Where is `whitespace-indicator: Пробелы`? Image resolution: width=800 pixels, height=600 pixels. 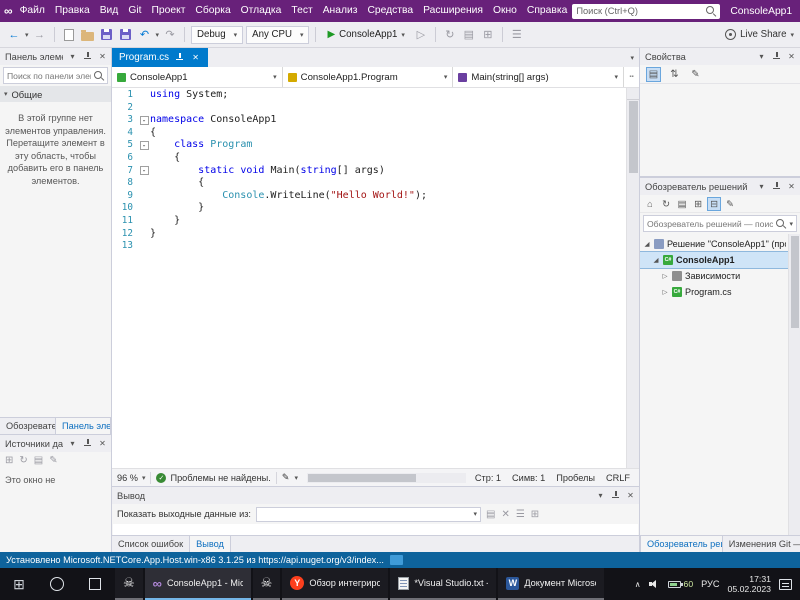 whitespace-indicator: Пробелы is located at coordinates (575, 478).